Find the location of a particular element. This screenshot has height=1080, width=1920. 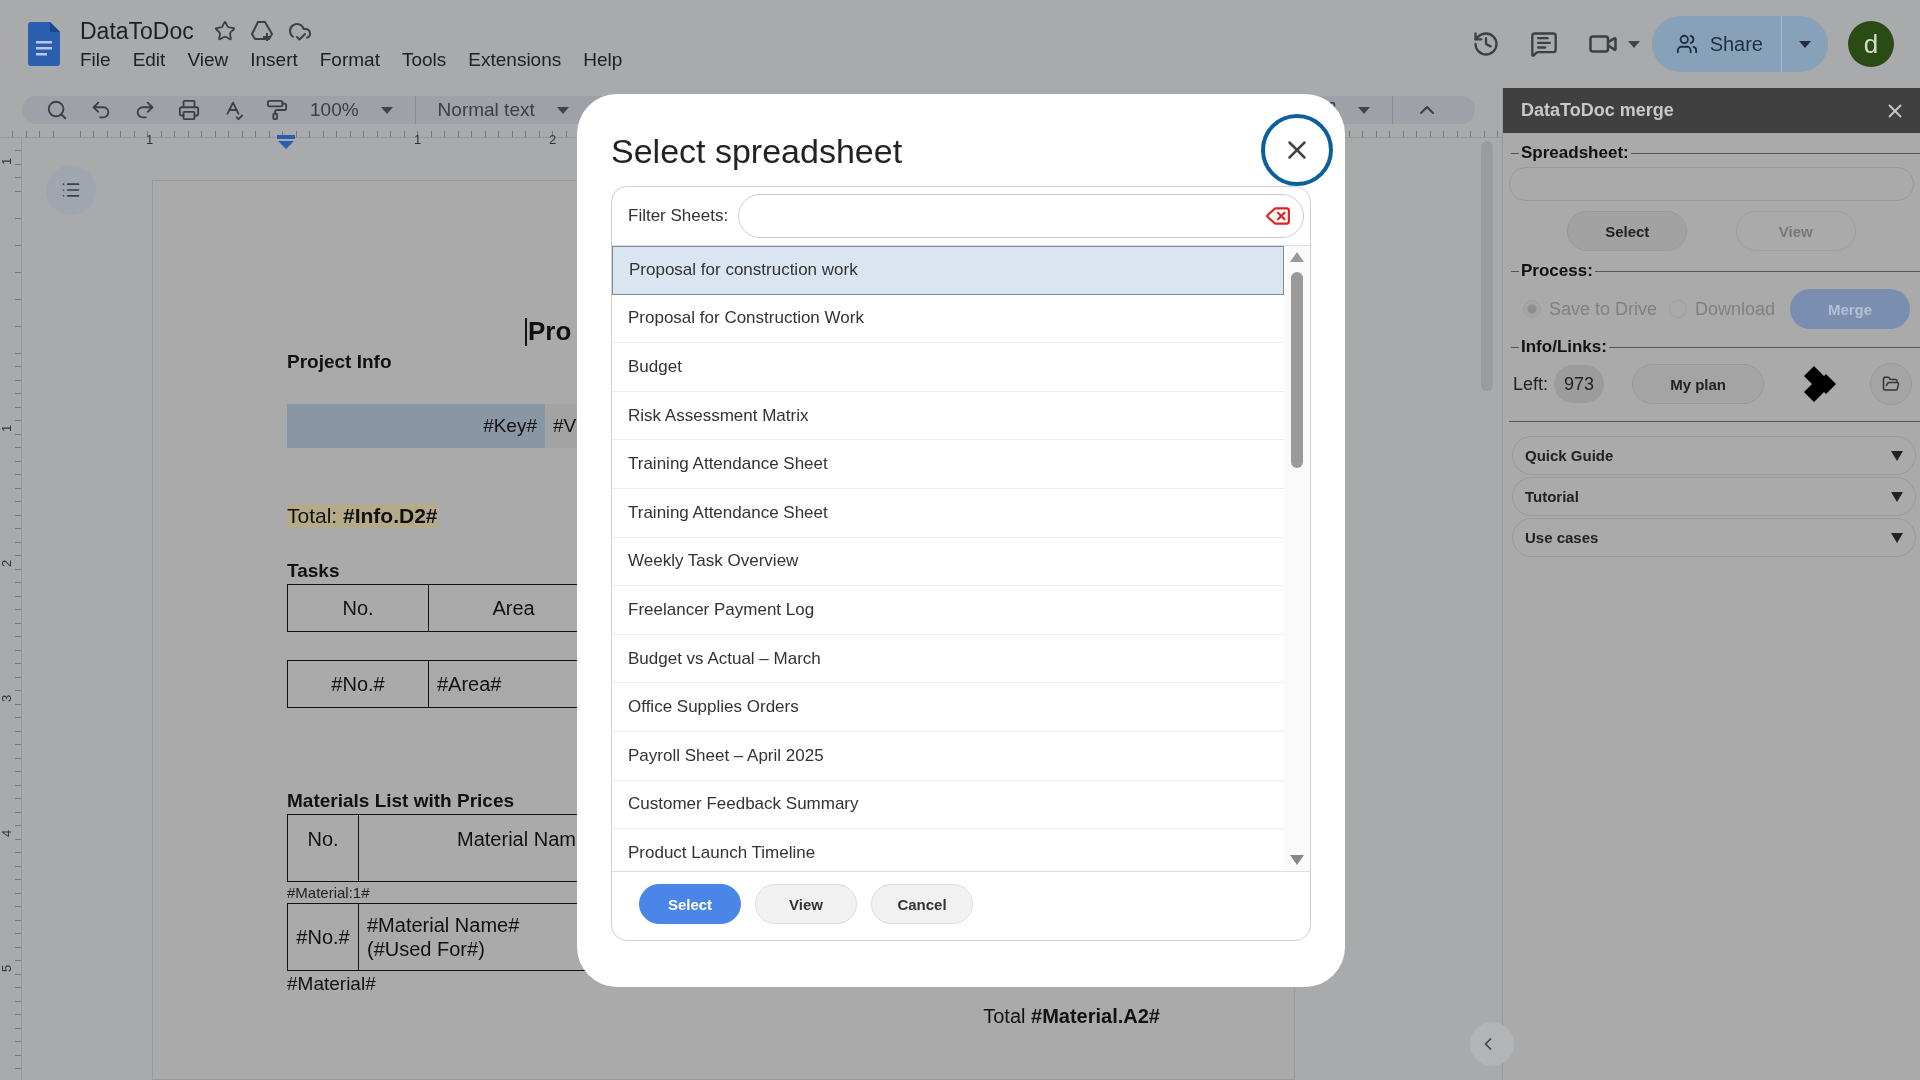

marker-text: #Material:1# is located at coordinates (329, 892).